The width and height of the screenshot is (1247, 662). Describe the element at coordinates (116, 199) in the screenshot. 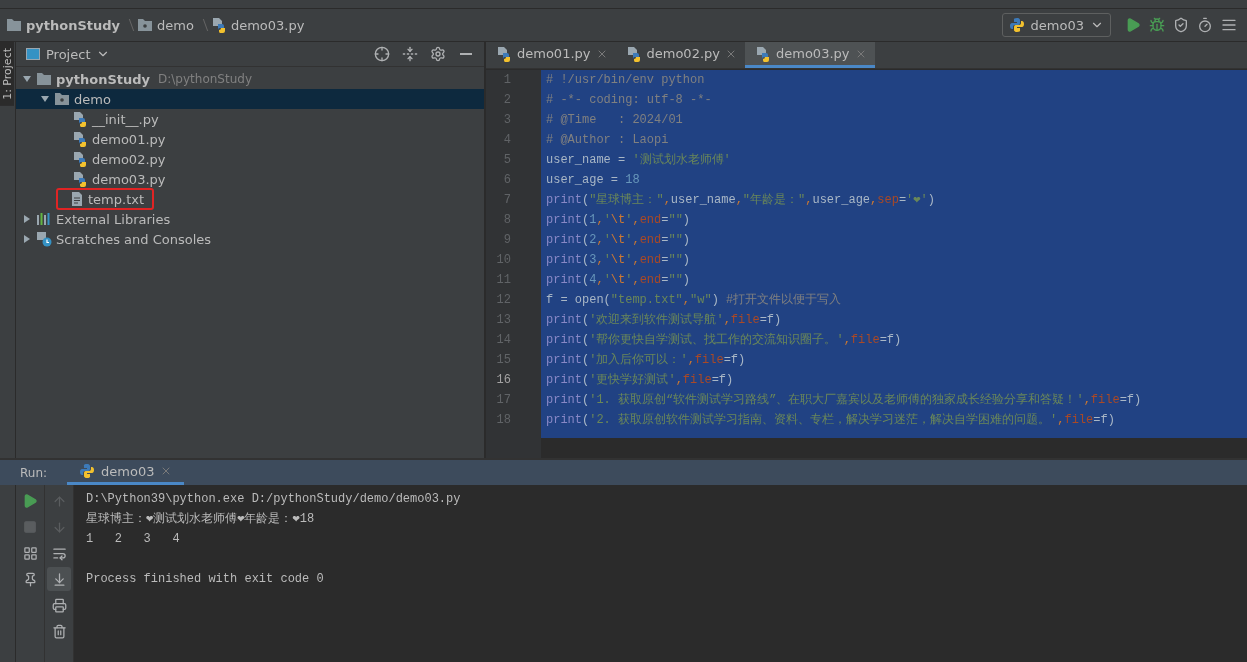

I see `tree-item-label: temp.txt` at that location.